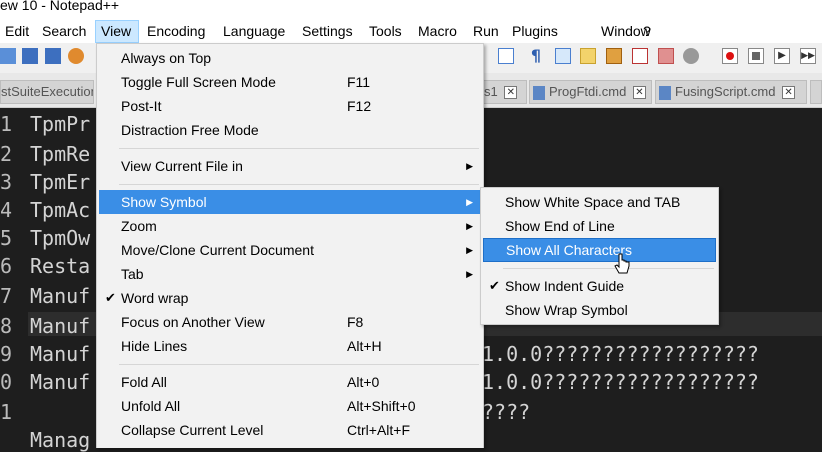 The width and height of the screenshot is (822, 452). Describe the element at coordinates (76, 56) in the screenshot. I see `close-file-icon` at that location.